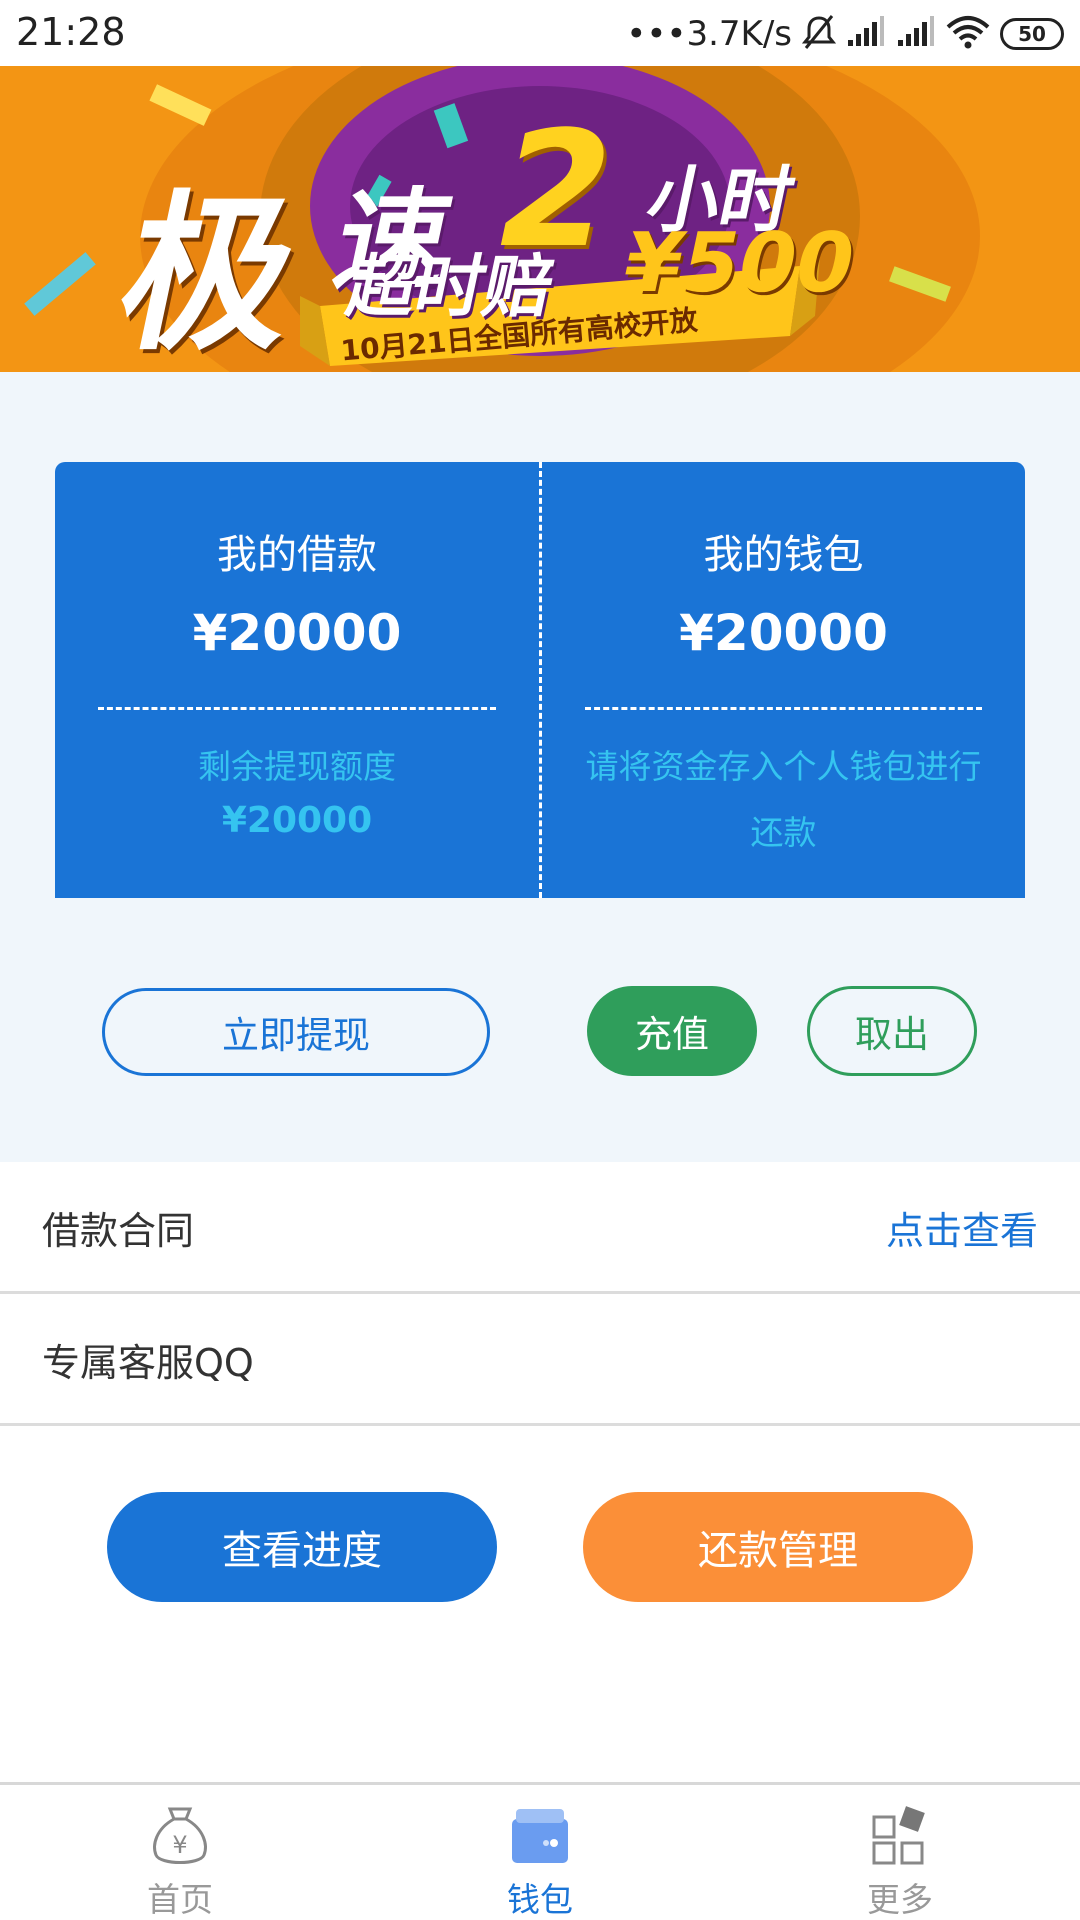  Describe the element at coordinates (297, 633) in the screenshot. I see `loan-amount: ¥20000` at that location.